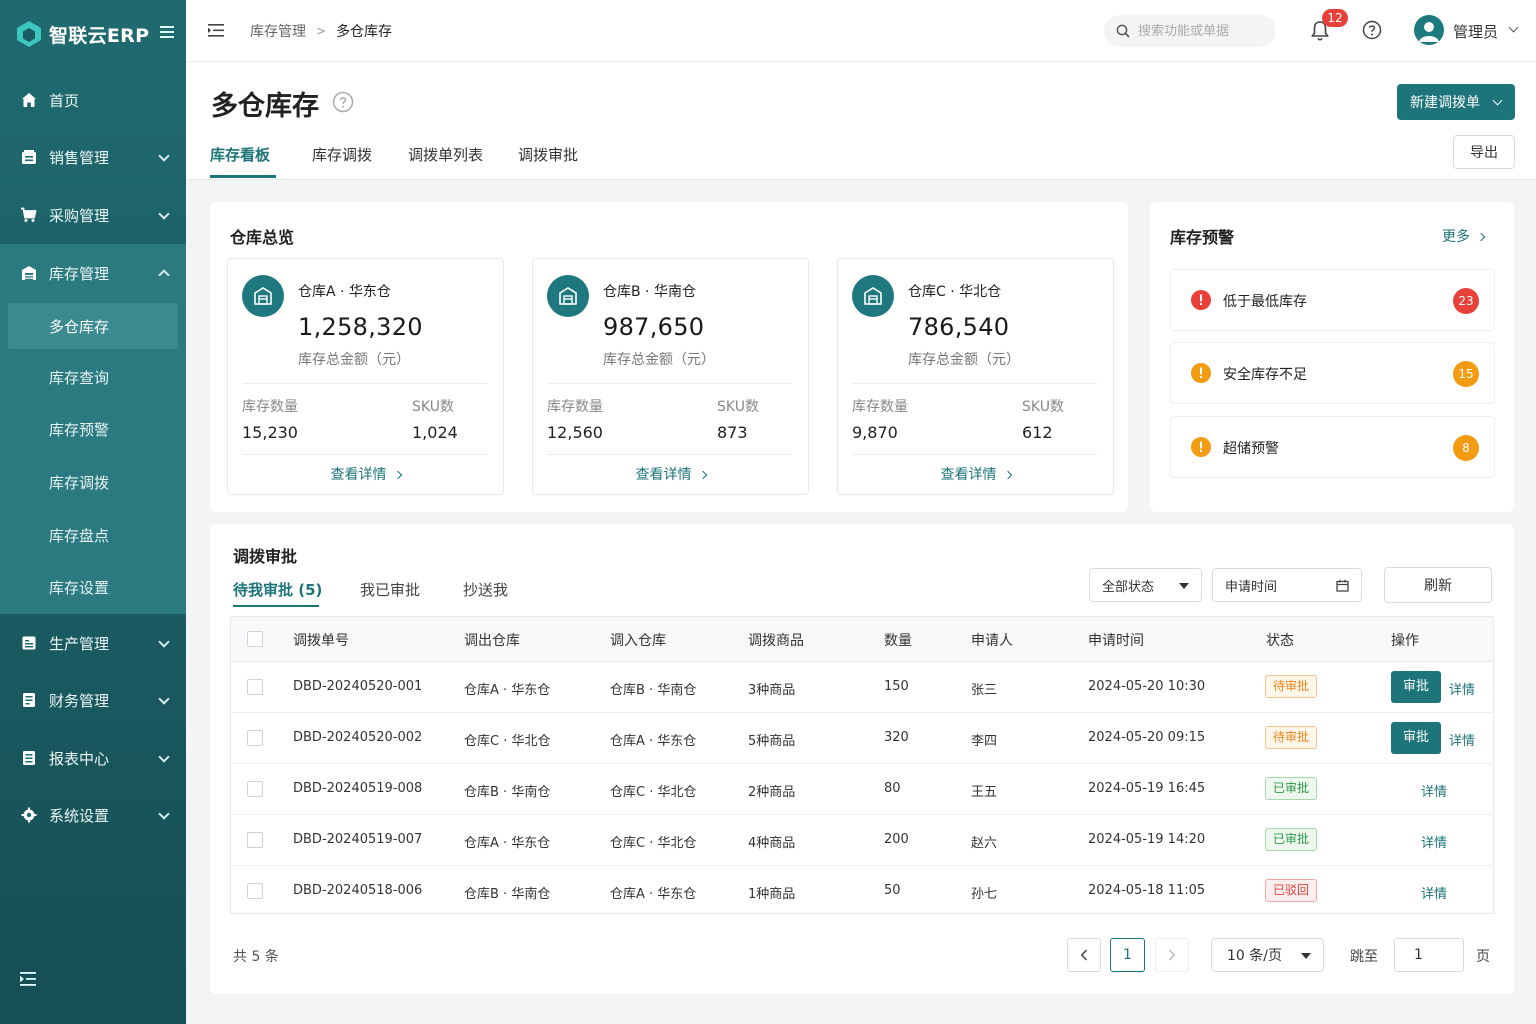 This screenshot has width=1536, height=1024. What do you see at coordinates (638, 641) in the screenshot?
I see `column-header: 调入仓库` at bounding box center [638, 641].